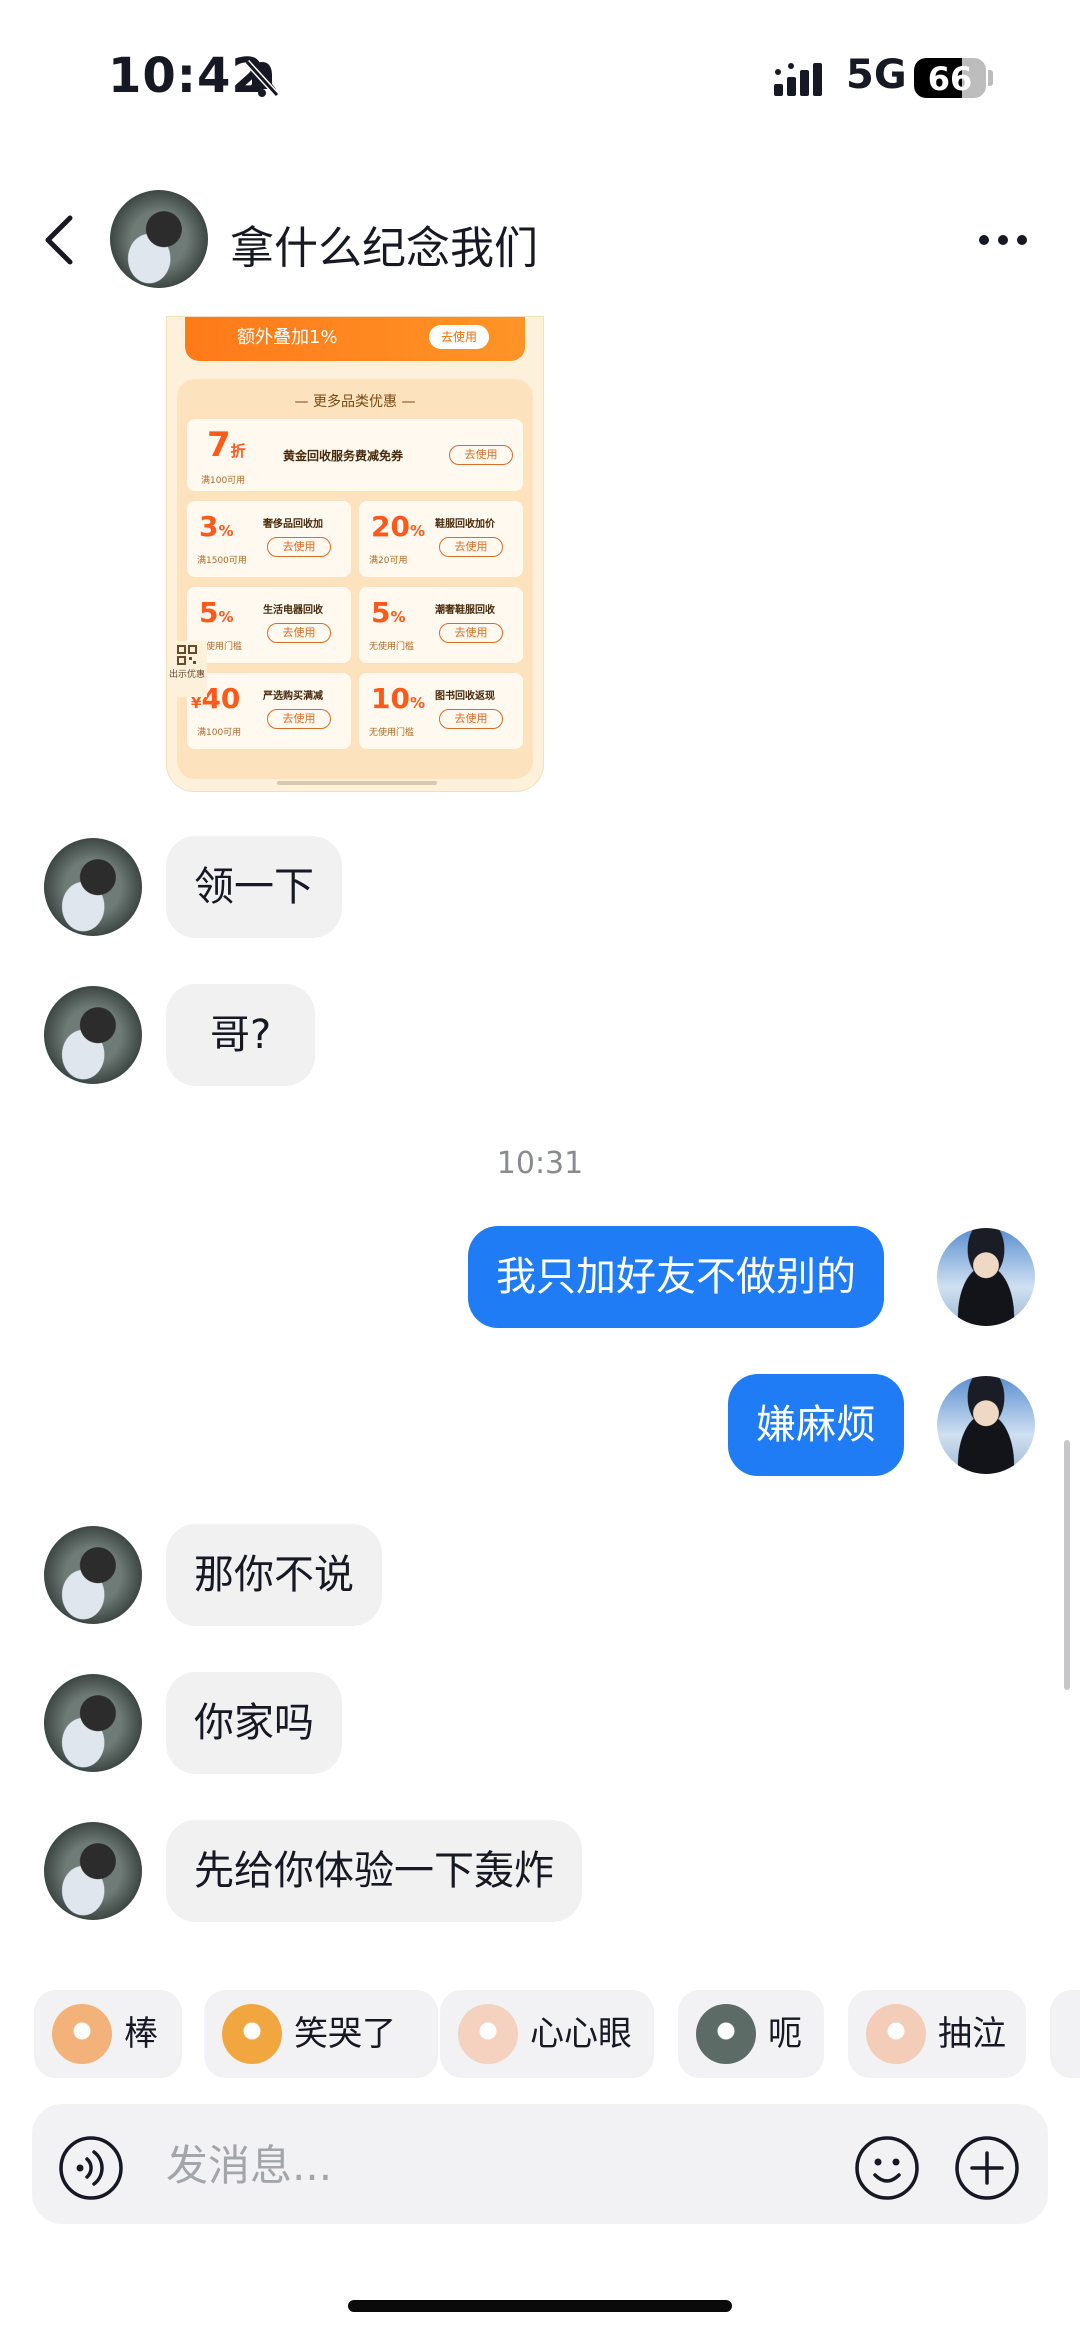  Describe the element at coordinates (987, 2168) in the screenshot. I see `plus-icon` at that location.